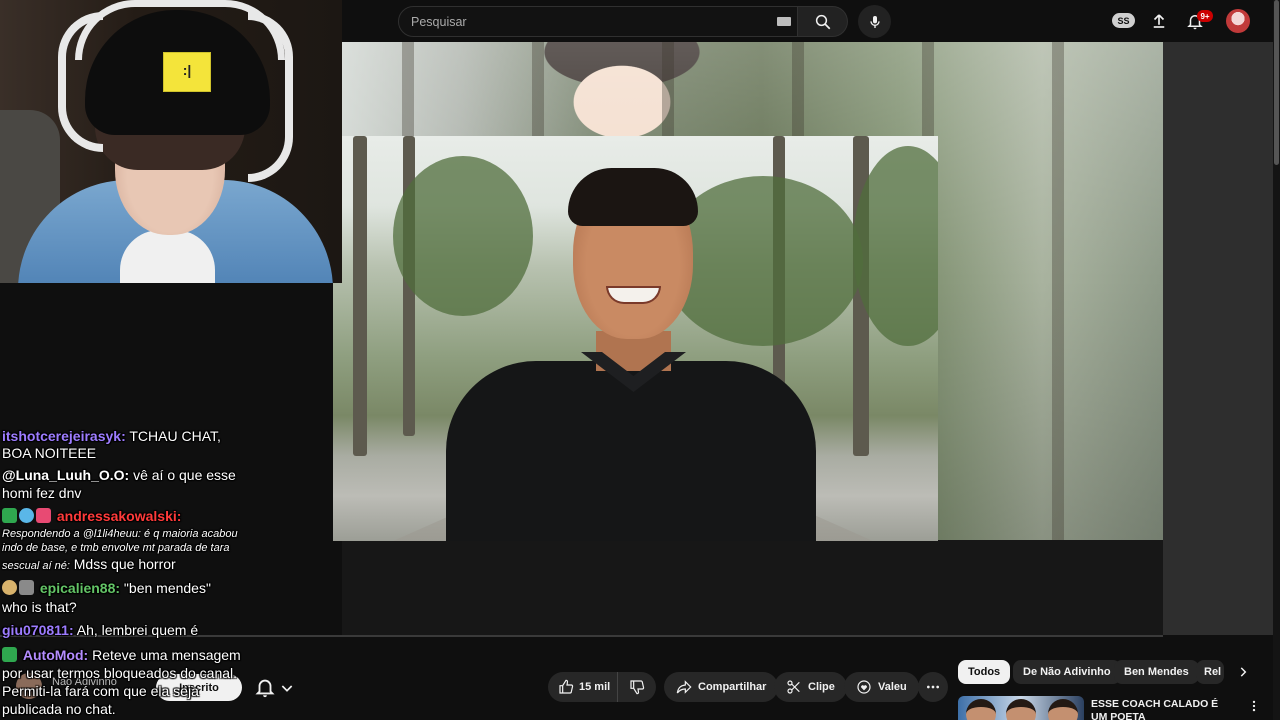 The image size is (1280, 720). Describe the element at coordinates (38, 630) in the screenshot. I see `chat-username: giu070811:` at that location.